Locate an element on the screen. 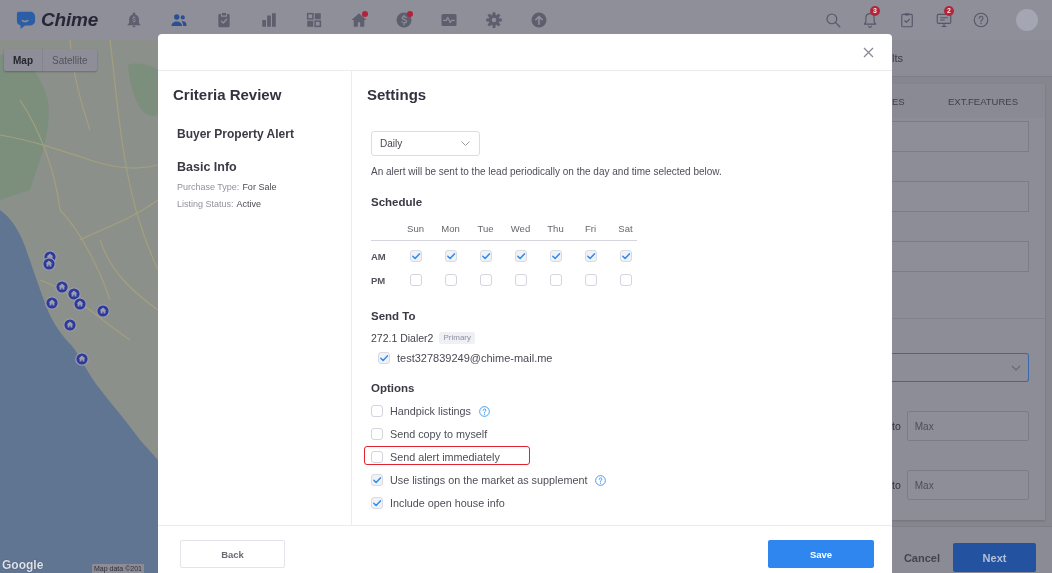 This screenshot has height=573, width=1052. panel-heading: lts is located at coordinates (972, 58).